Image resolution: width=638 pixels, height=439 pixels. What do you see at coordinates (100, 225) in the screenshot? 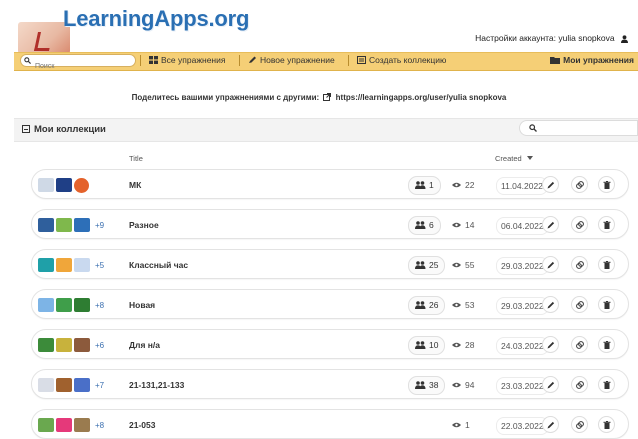
I see `more-apps-count: +9` at bounding box center [100, 225].